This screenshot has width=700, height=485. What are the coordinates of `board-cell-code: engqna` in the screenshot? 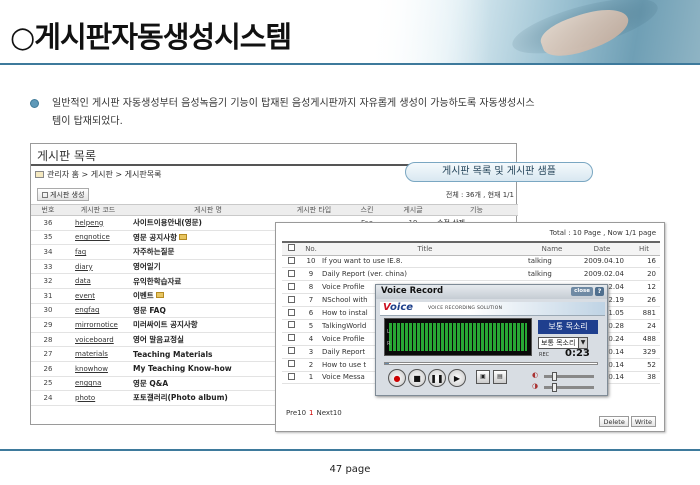 It's located at (98, 384).